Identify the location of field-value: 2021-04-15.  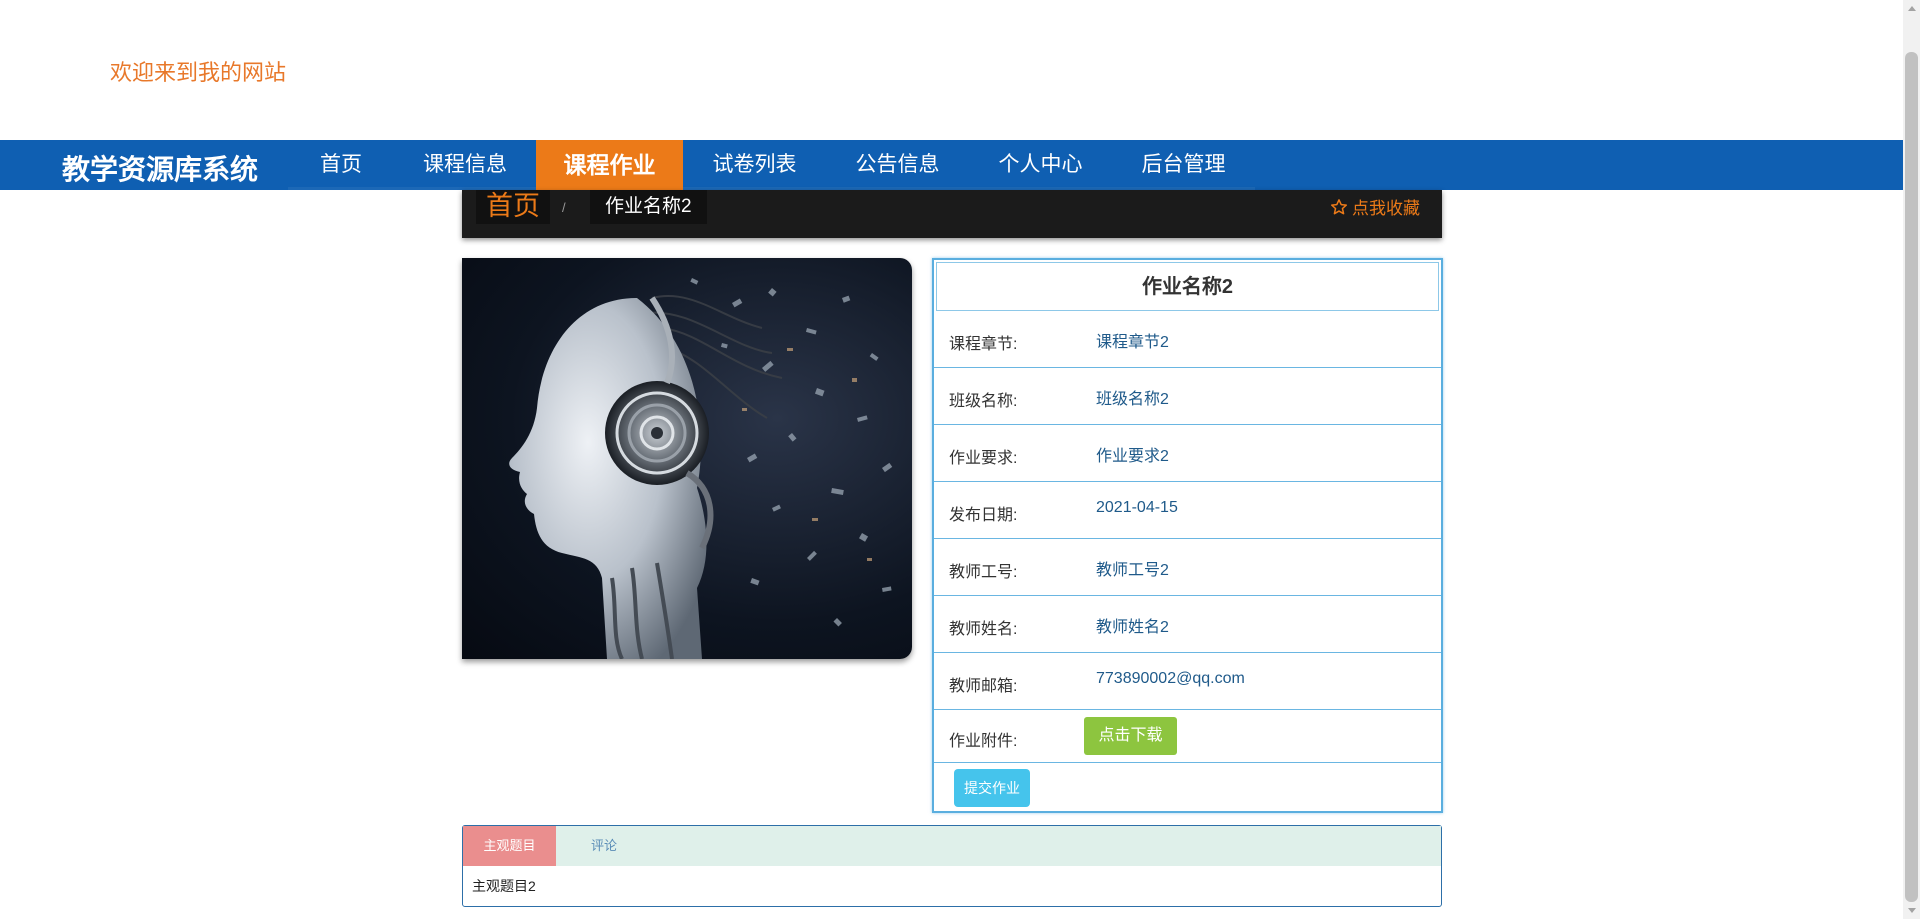
(1137, 507).